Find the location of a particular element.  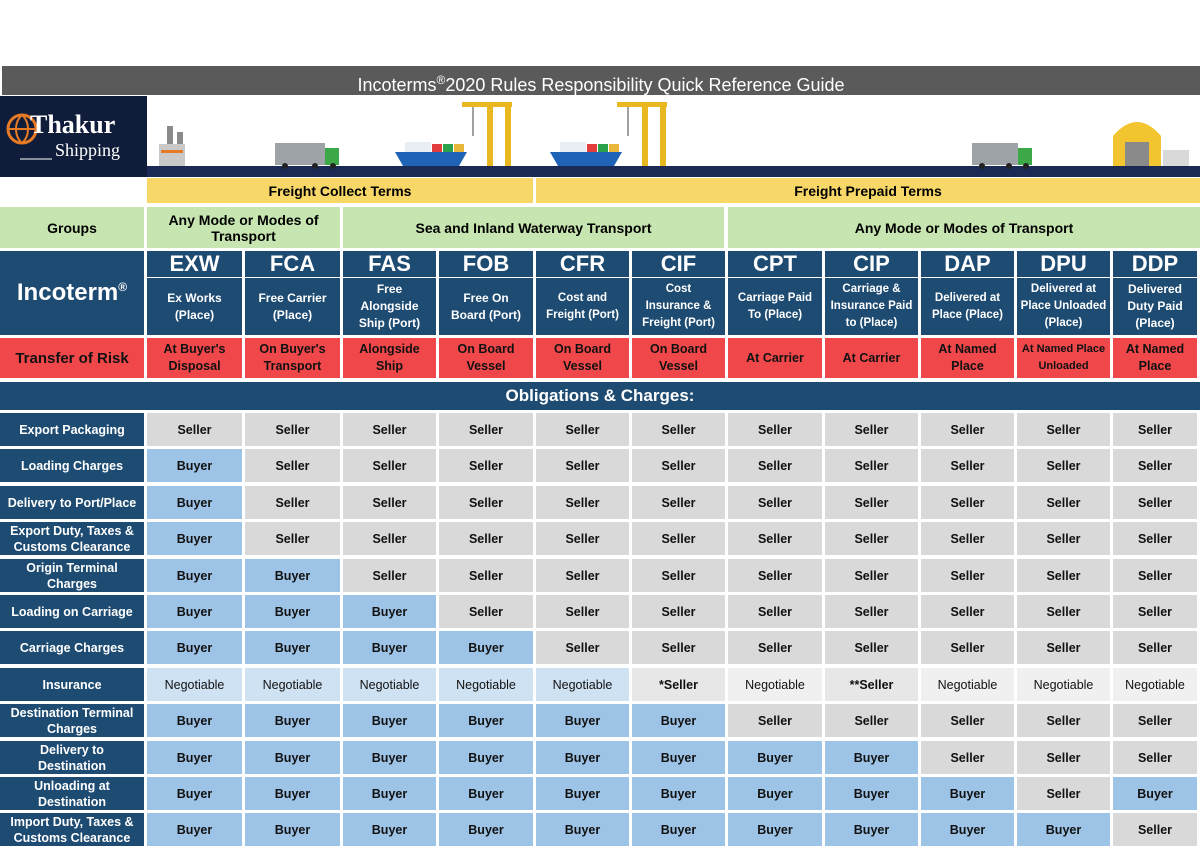

row-label: Delivery to Port/Place is located at coordinates (72, 502).